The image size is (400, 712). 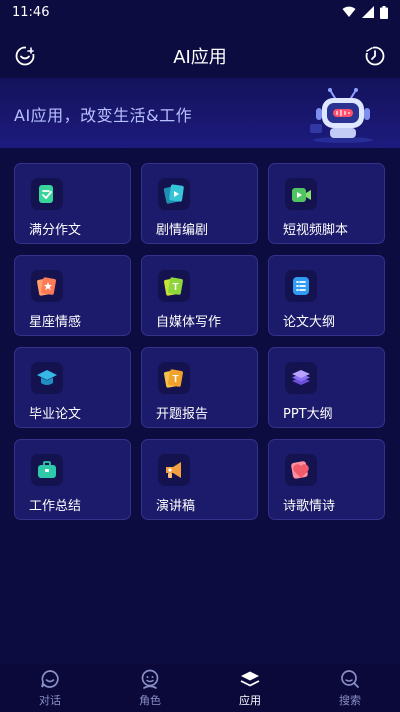 I want to click on nav-item-chat: 对话, so click(x=50, y=688).